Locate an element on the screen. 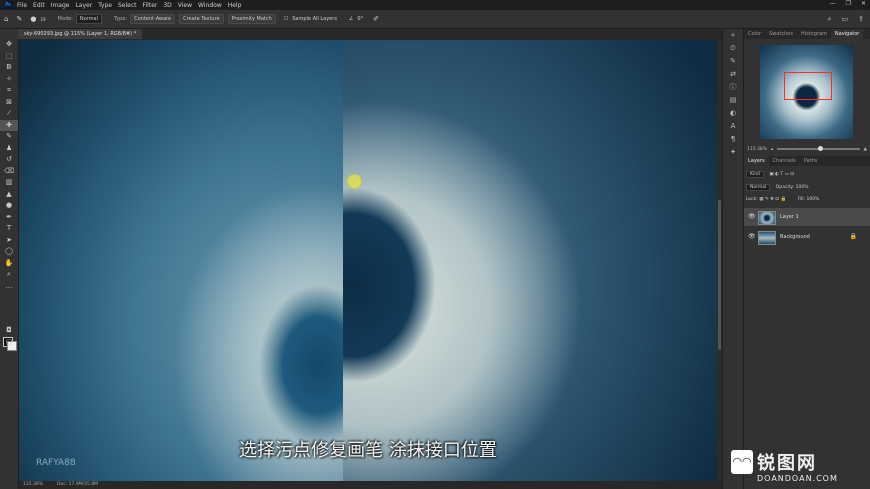  menu-type: Type is located at coordinates (105, 5).